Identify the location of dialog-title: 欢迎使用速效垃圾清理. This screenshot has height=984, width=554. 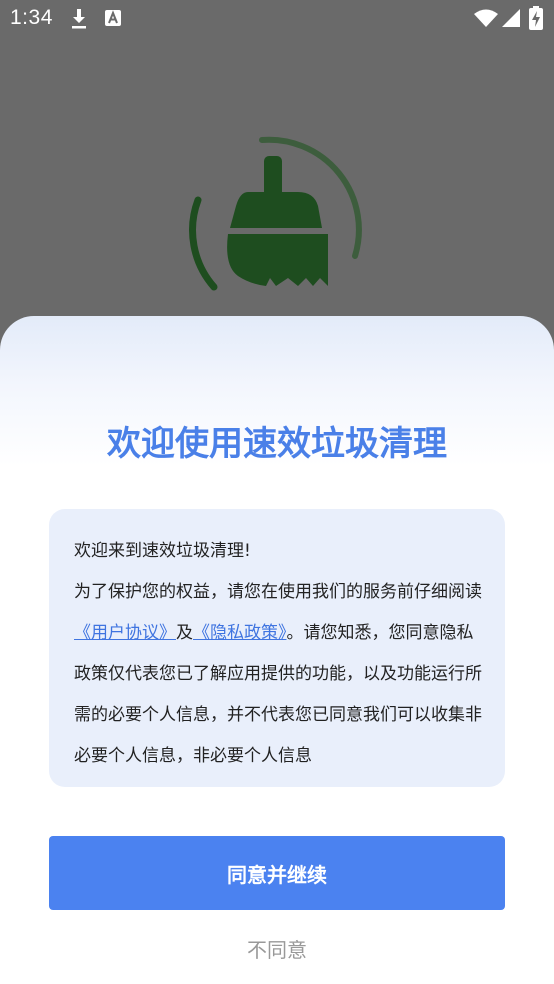
(277, 444).